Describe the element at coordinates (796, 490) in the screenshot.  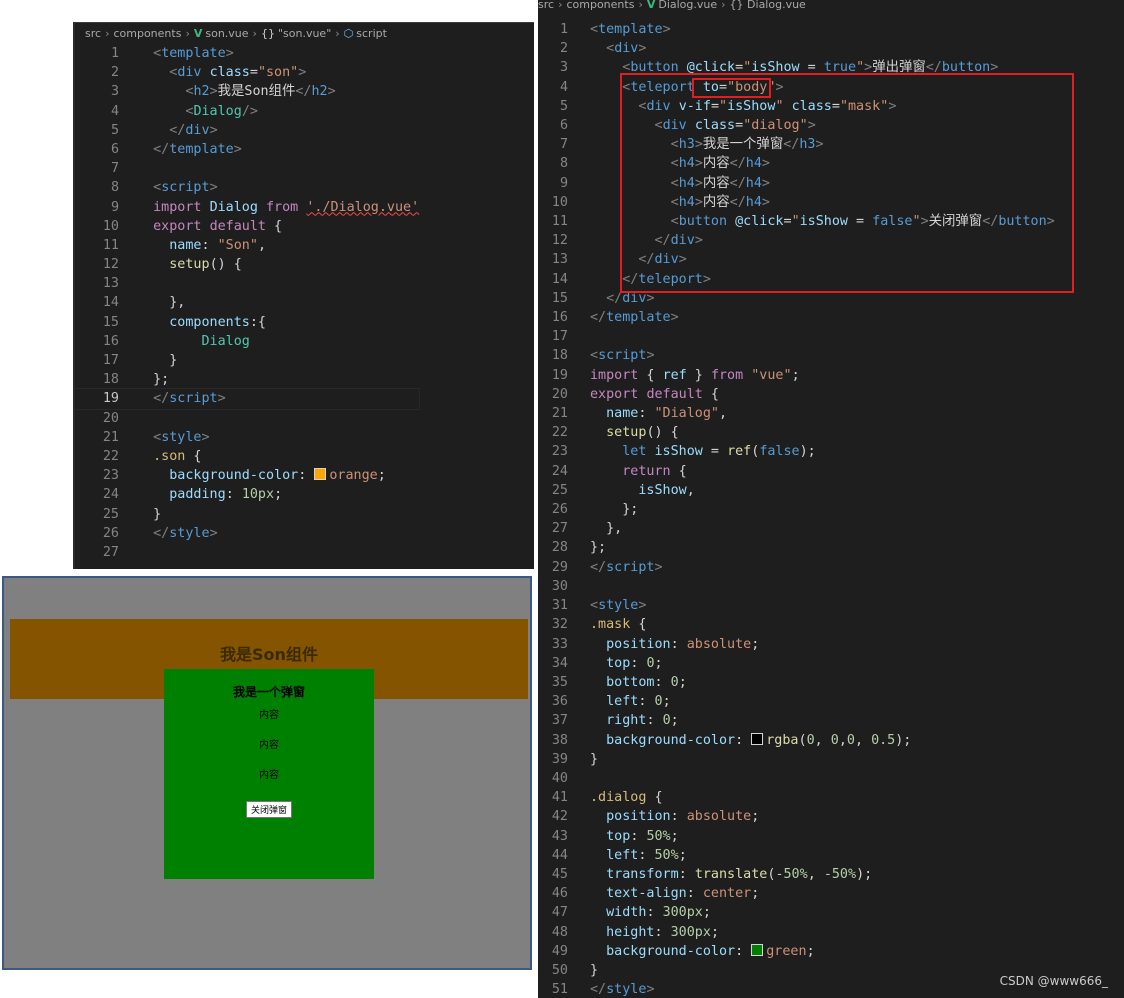
I see `code-line: 25 isShow,` at that location.